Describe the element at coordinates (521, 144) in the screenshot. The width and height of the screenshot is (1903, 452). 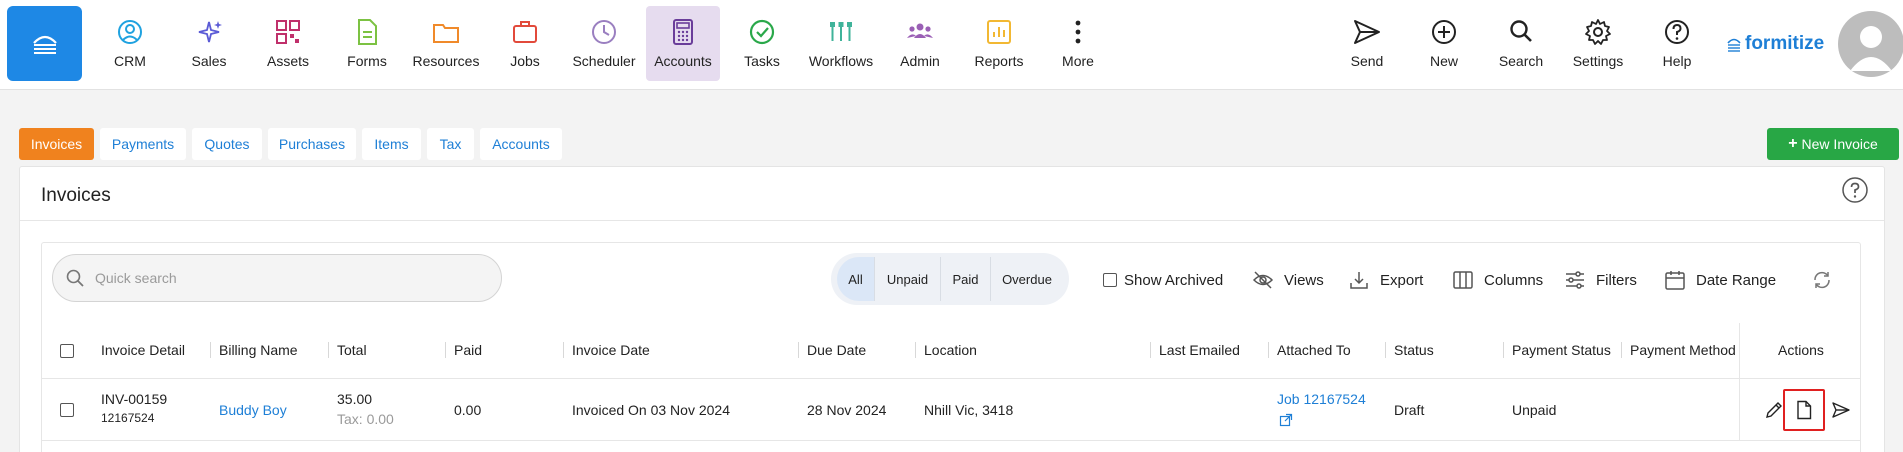
I see `tab-accounts: Accounts` at that location.